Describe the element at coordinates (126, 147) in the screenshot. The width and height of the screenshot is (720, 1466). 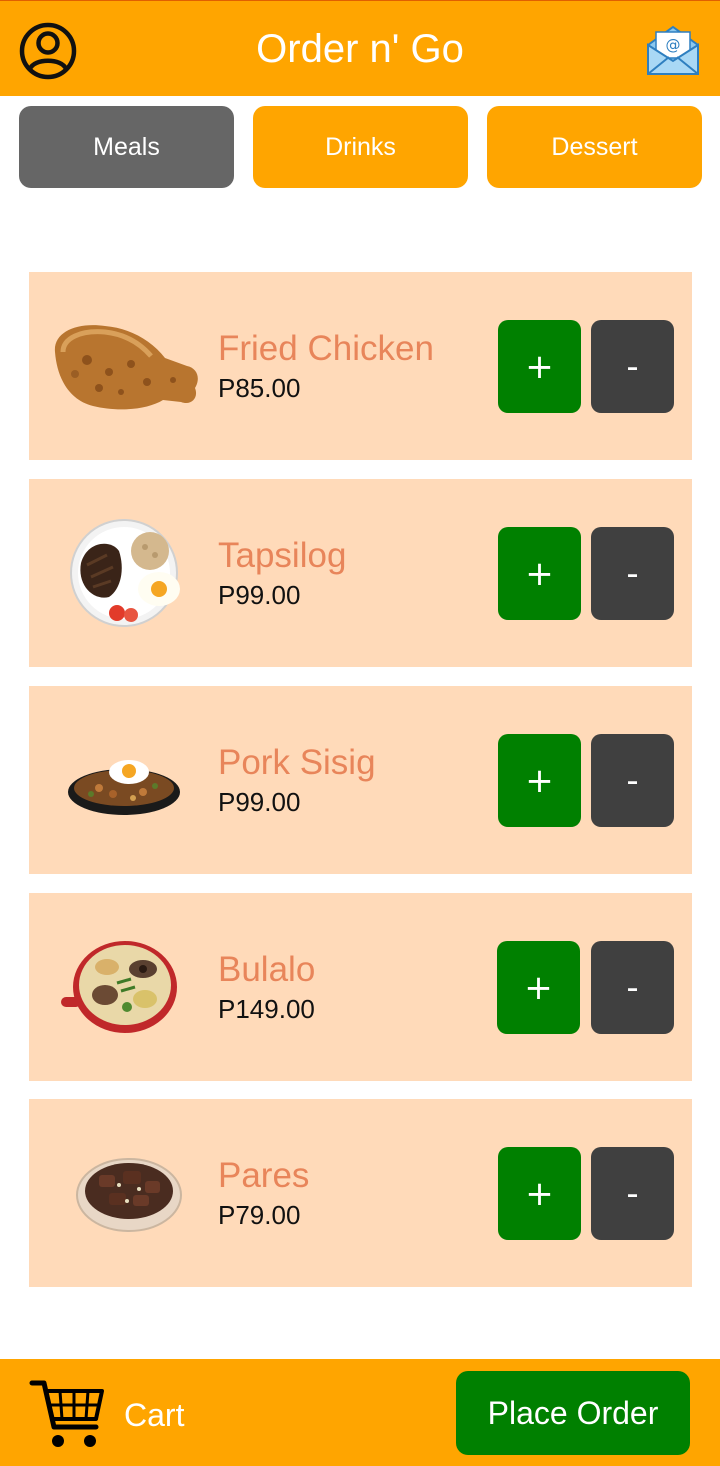
I see `tab-meals: Meals` at that location.